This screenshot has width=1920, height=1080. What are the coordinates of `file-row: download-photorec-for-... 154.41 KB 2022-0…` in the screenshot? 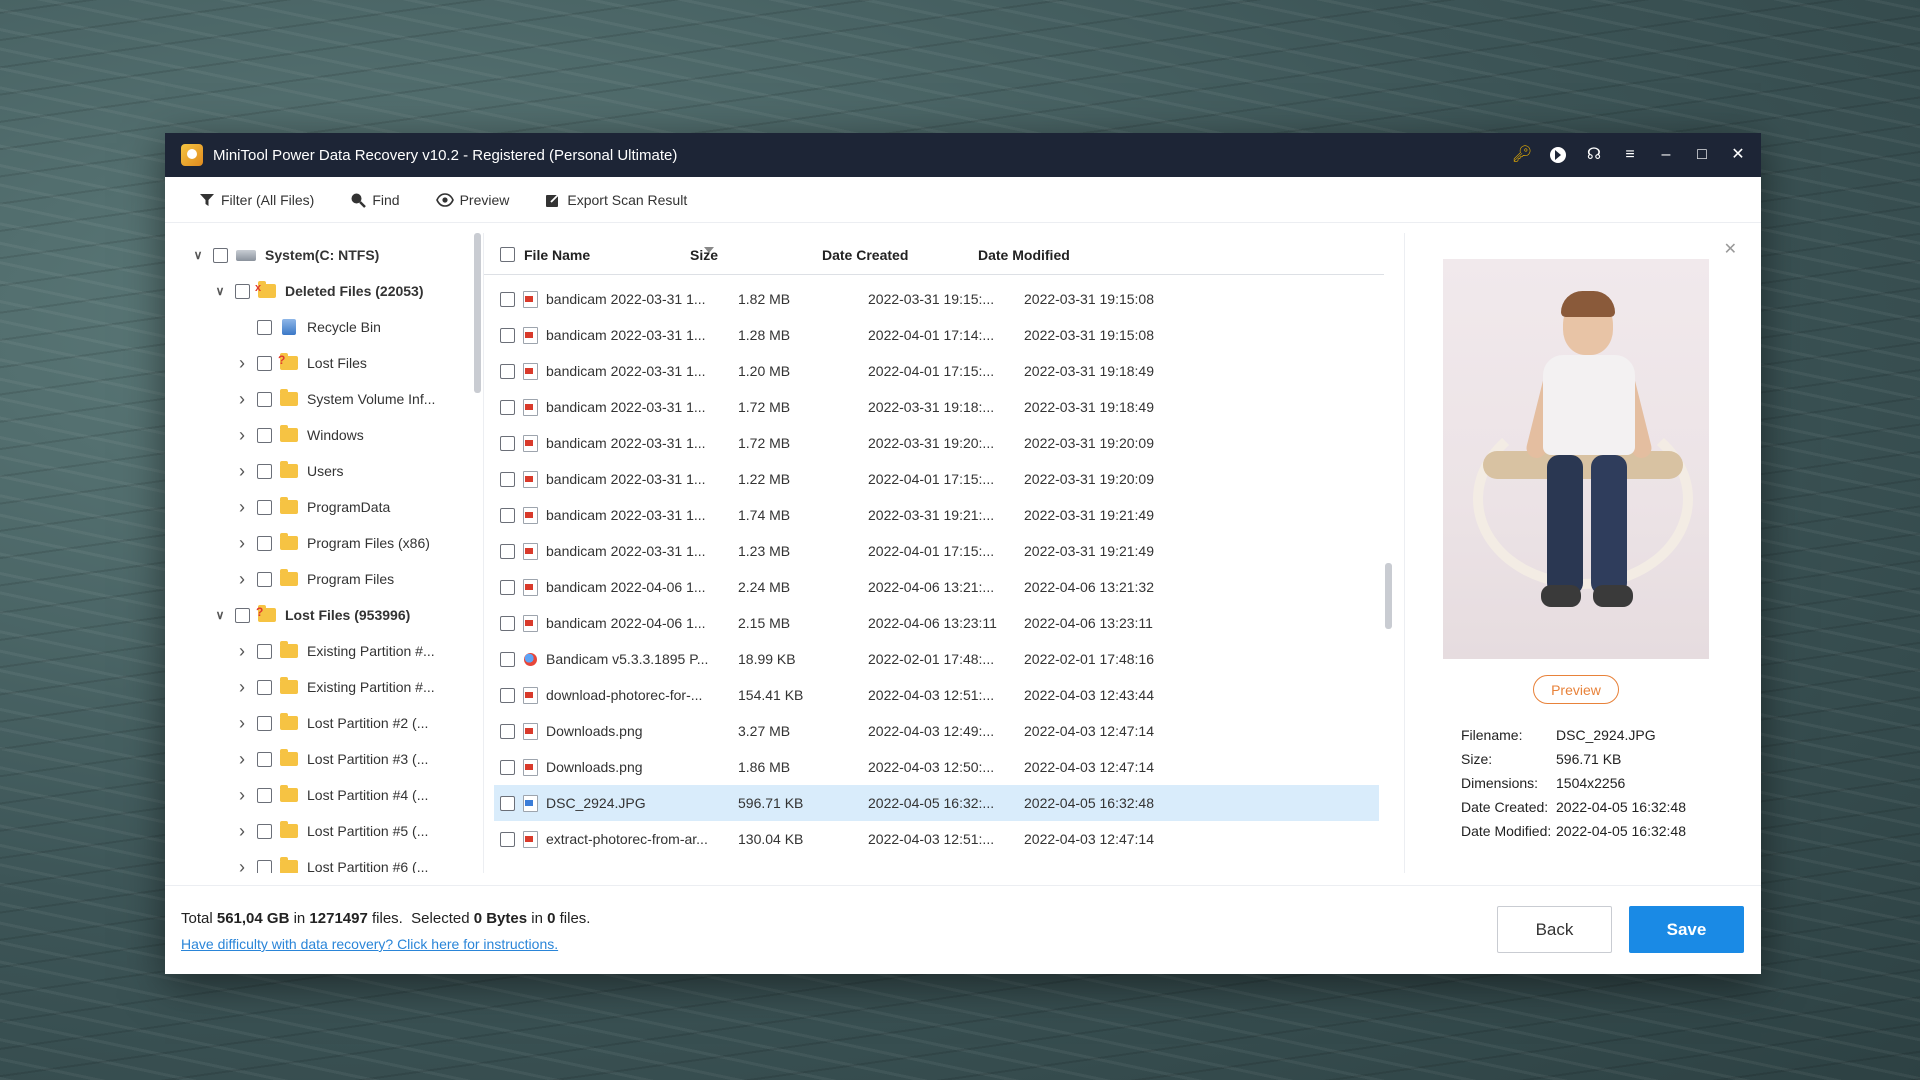 It's located at (936, 695).